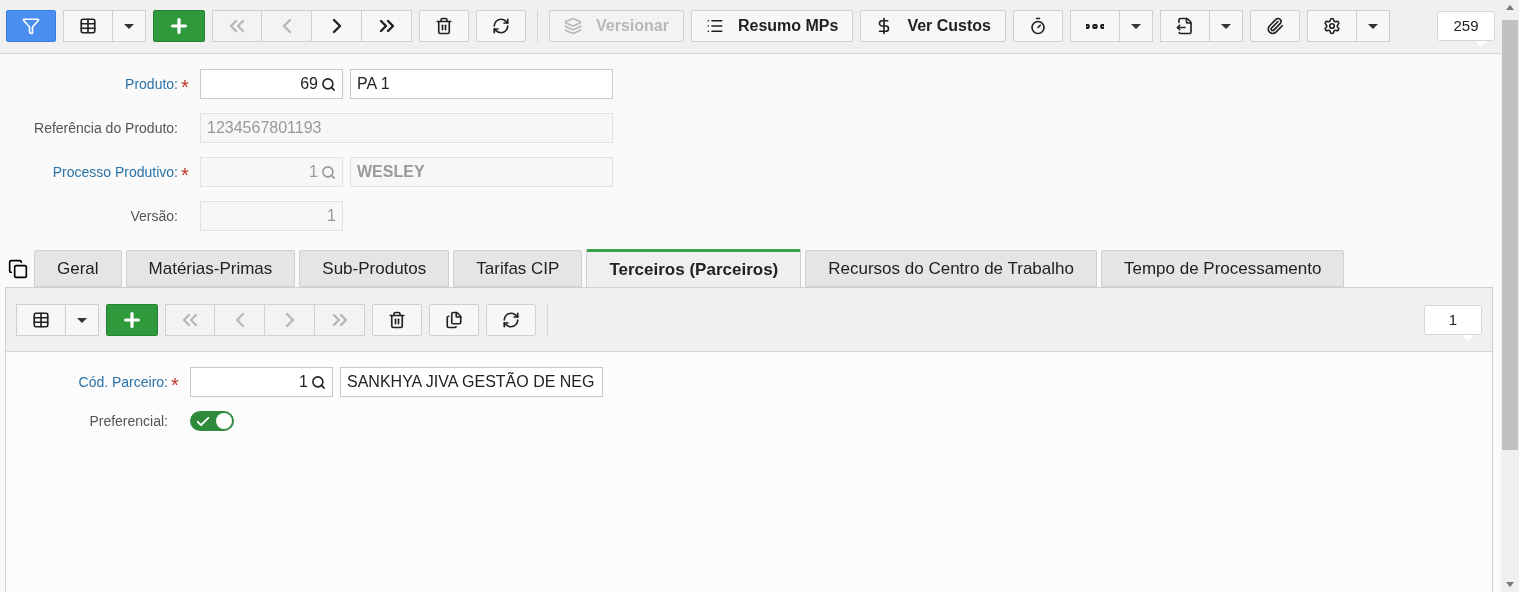 The height and width of the screenshot is (592, 1519). I want to click on summary-button: Resumo MPs, so click(772, 26).